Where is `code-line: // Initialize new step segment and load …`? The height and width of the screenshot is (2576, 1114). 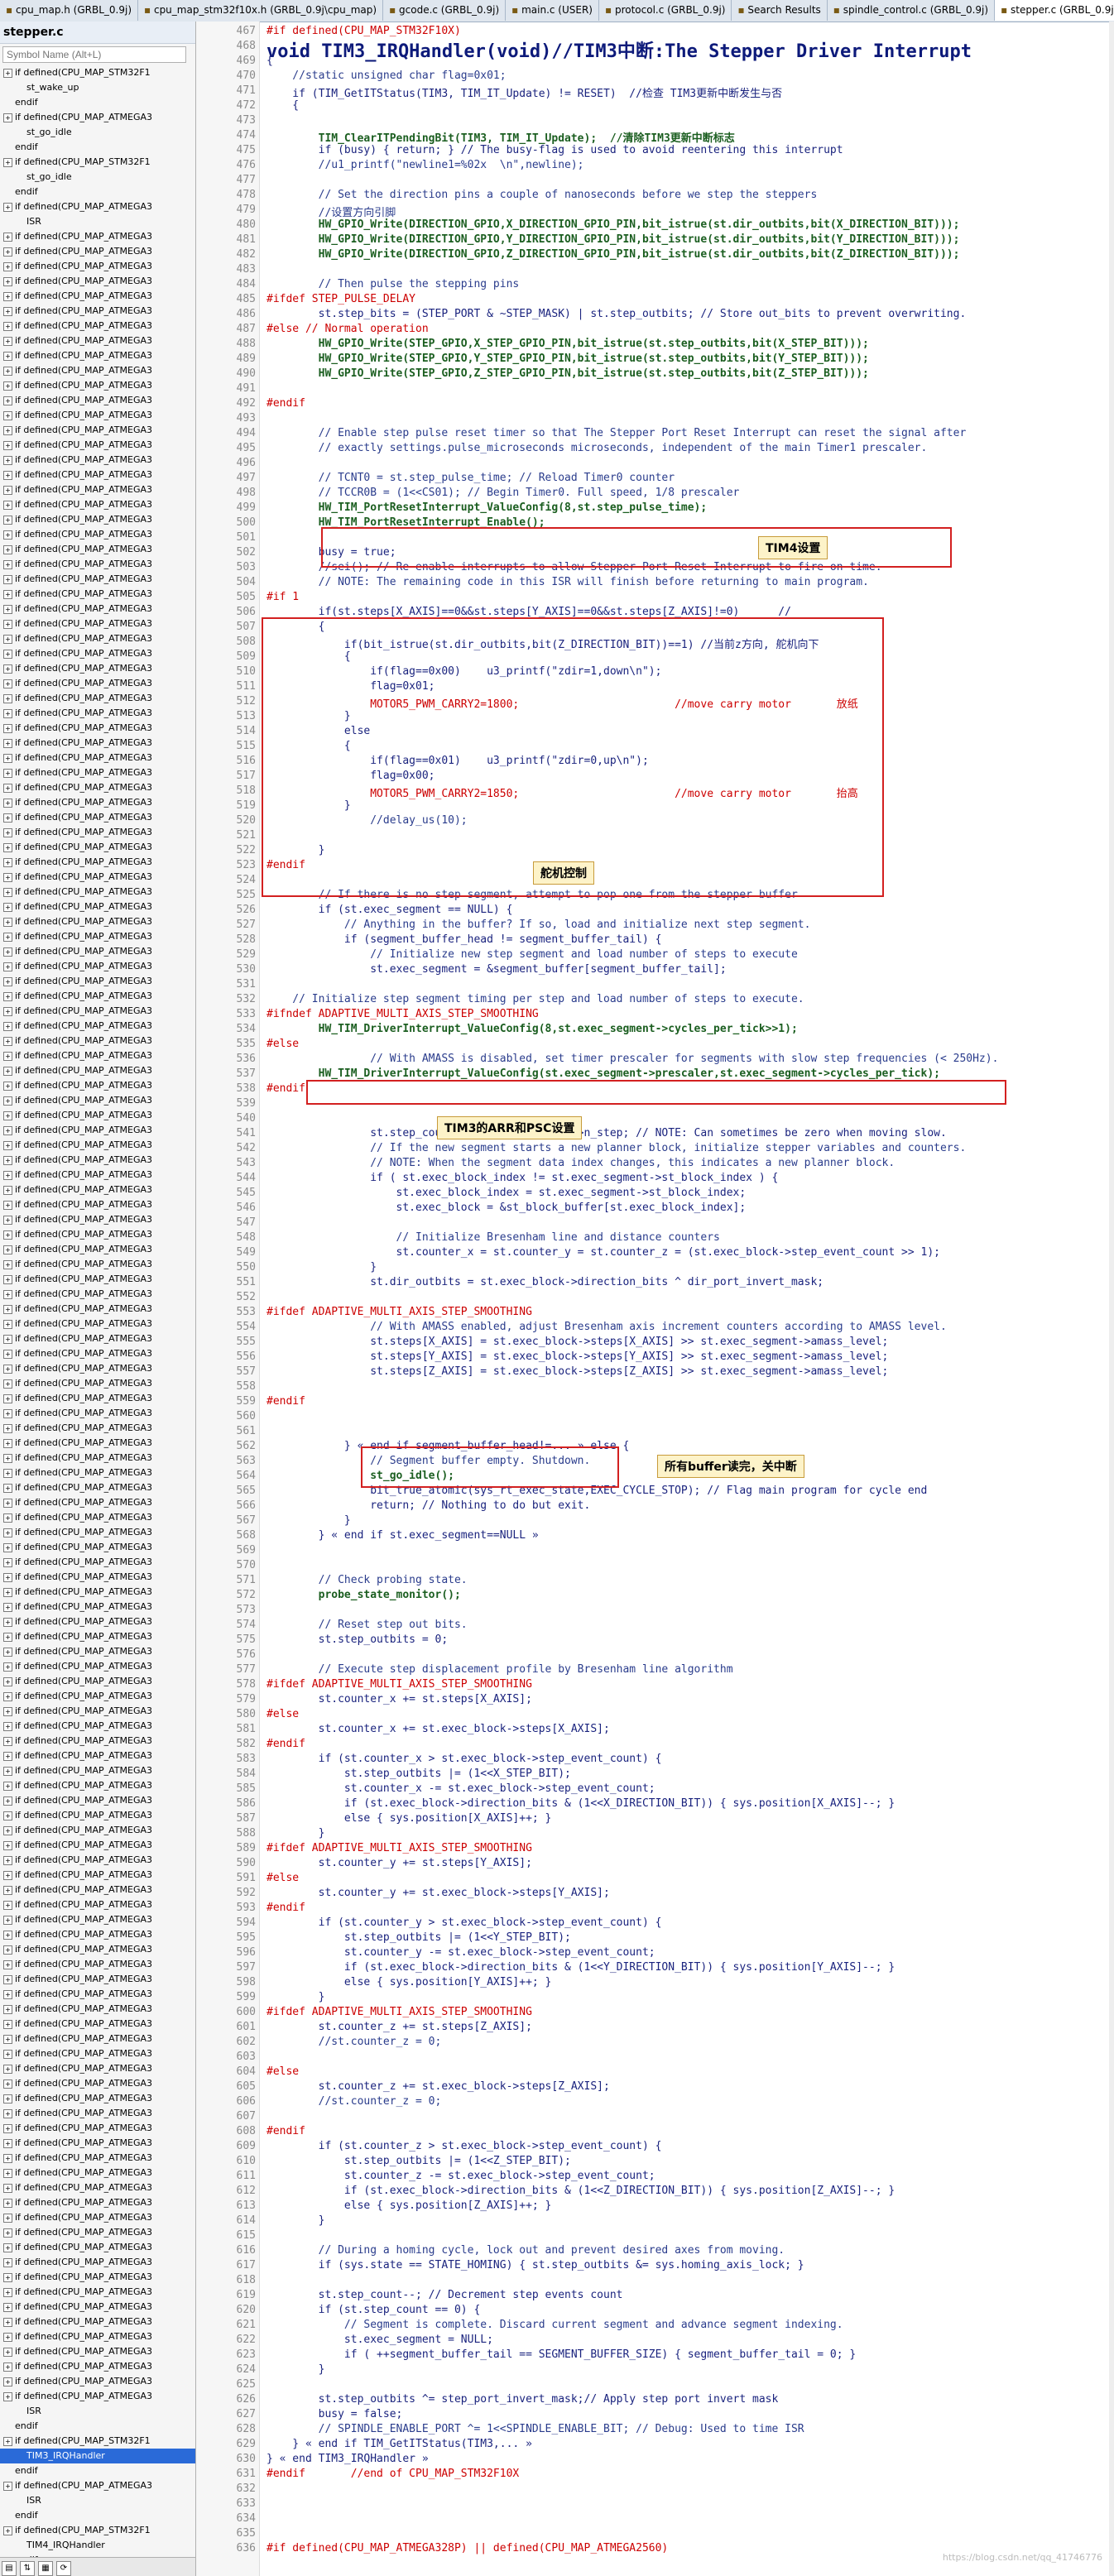 code-line: // Initialize new step segment and load … is located at coordinates (532, 955).